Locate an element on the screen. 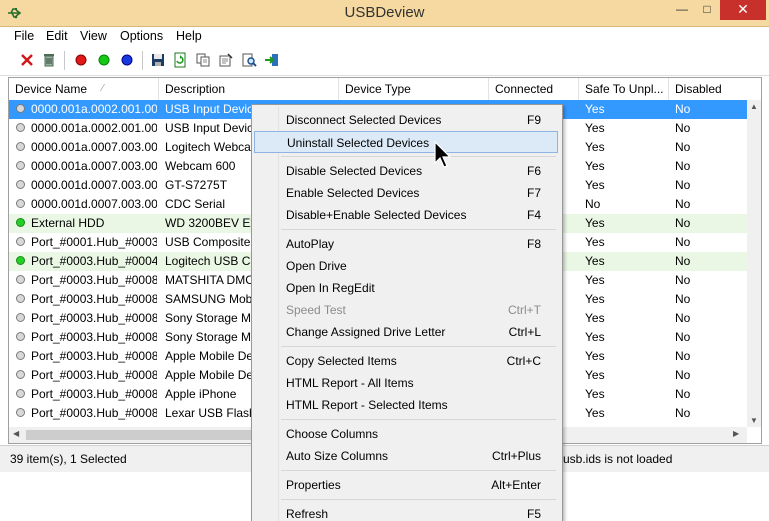  menu-item-label: Copy Selected Items is located at coordinates (341, 361).